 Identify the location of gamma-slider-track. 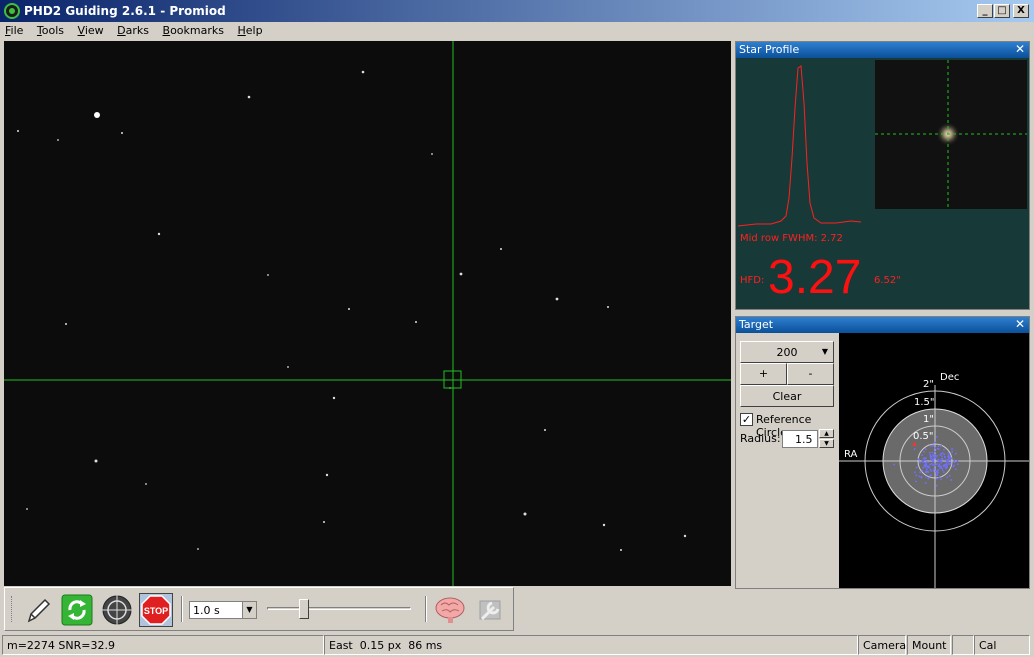
(339, 608).